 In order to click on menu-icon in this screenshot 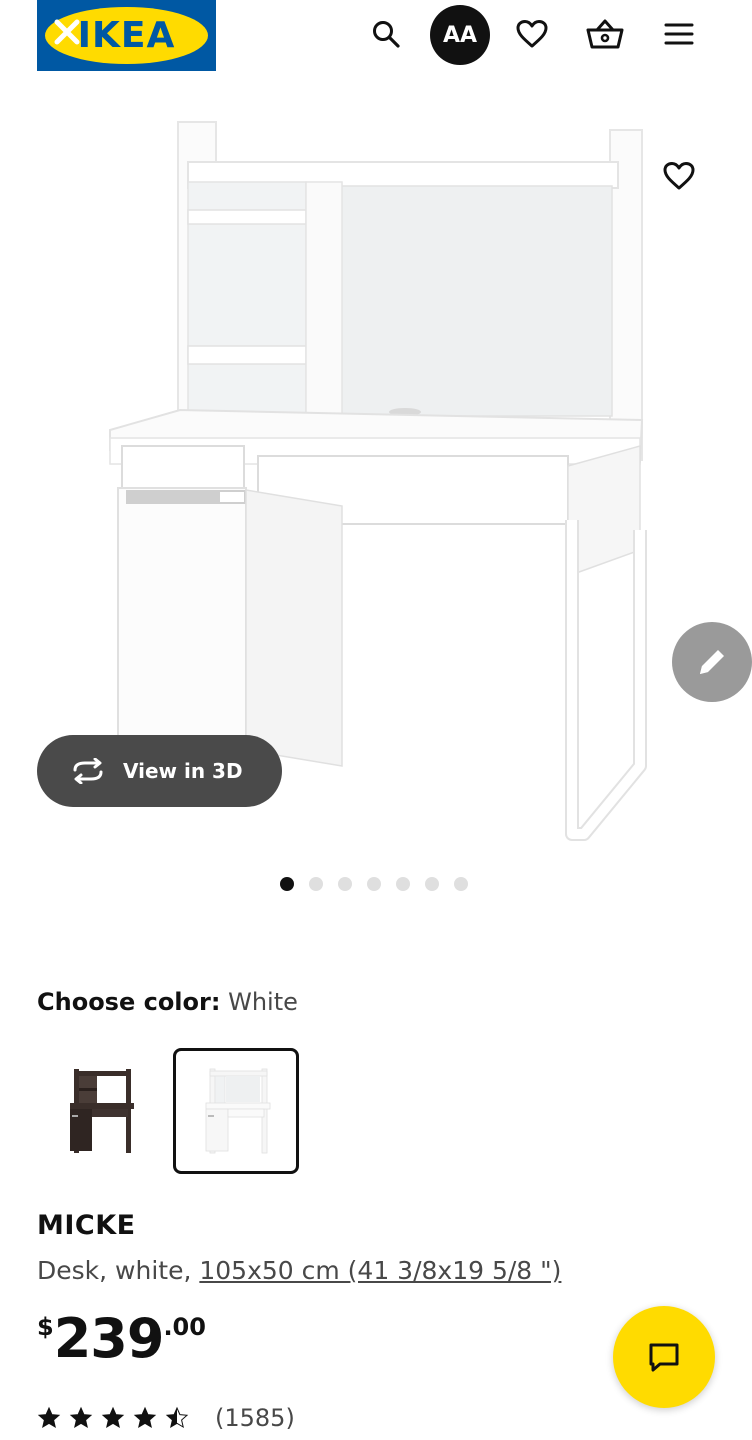, I will do `click(679, 34)`.